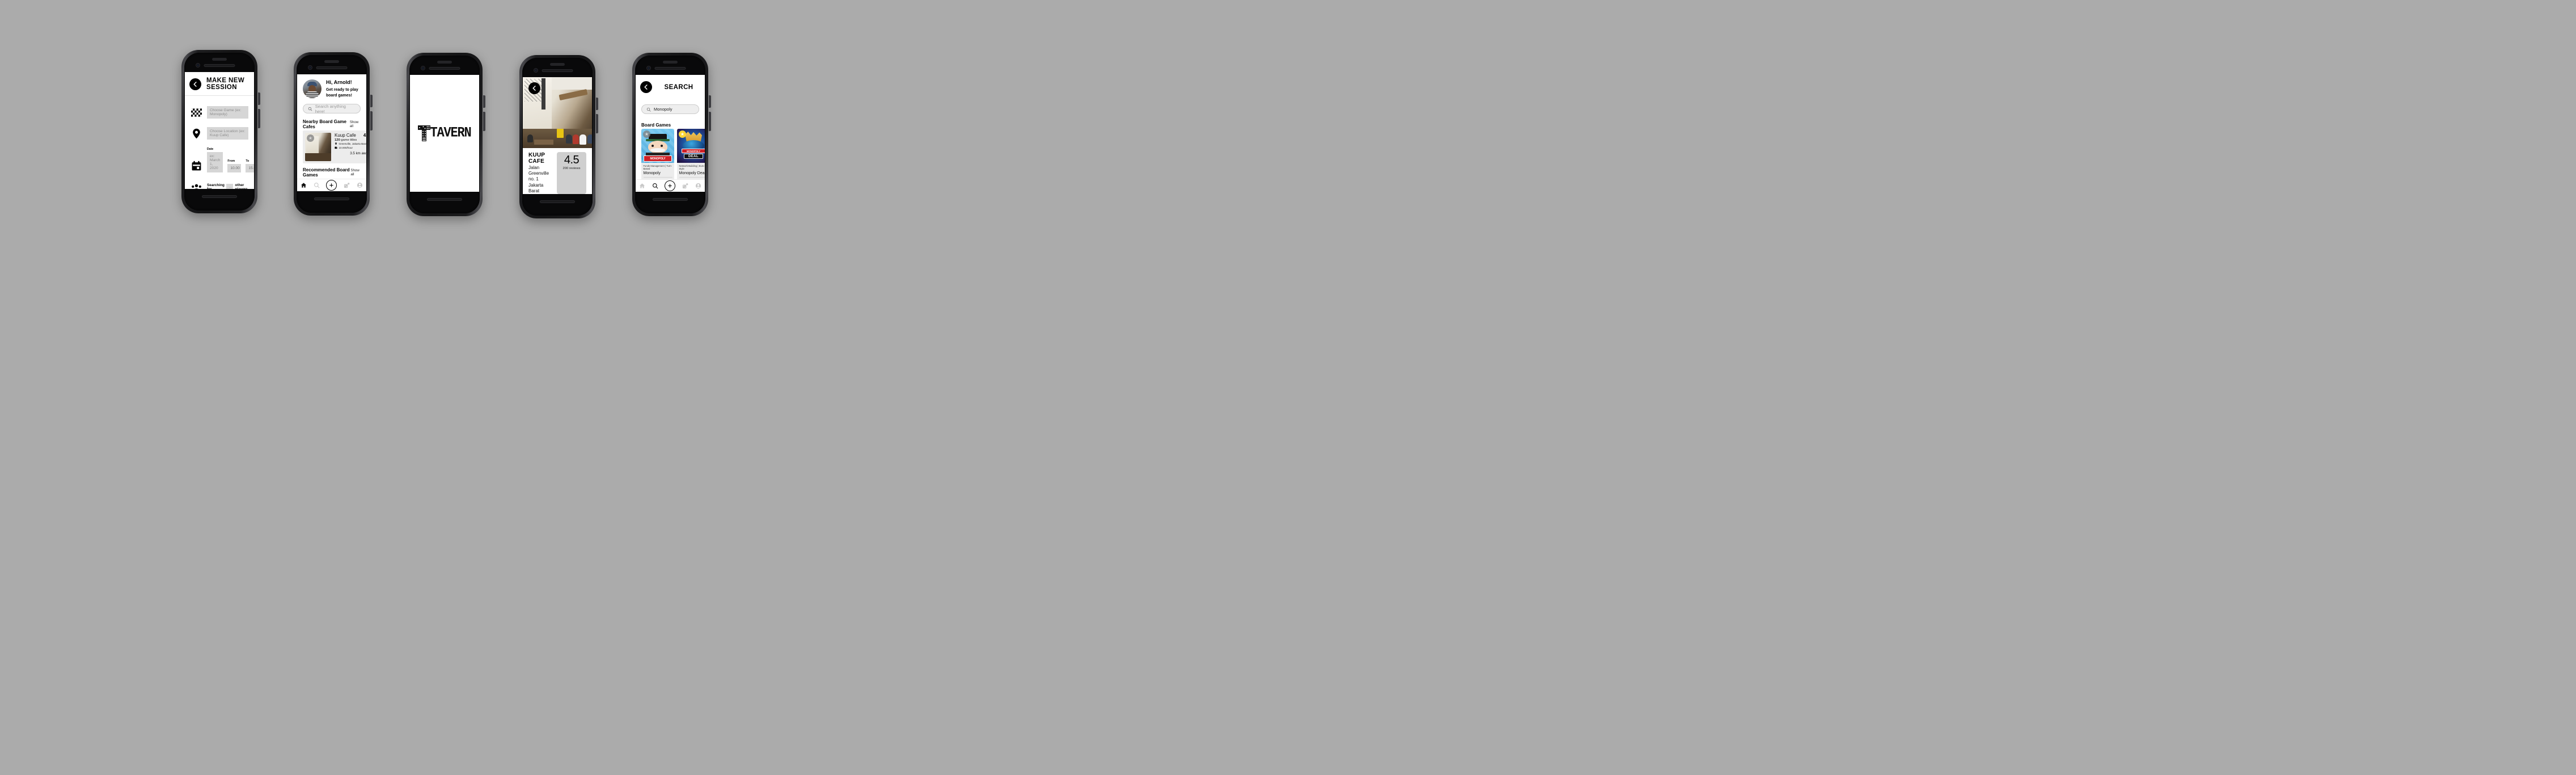  What do you see at coordinates (657, 167) in the screenshot?
I see `game-category: Funds Management | Turn-Based` at bounding box center [657, 167].